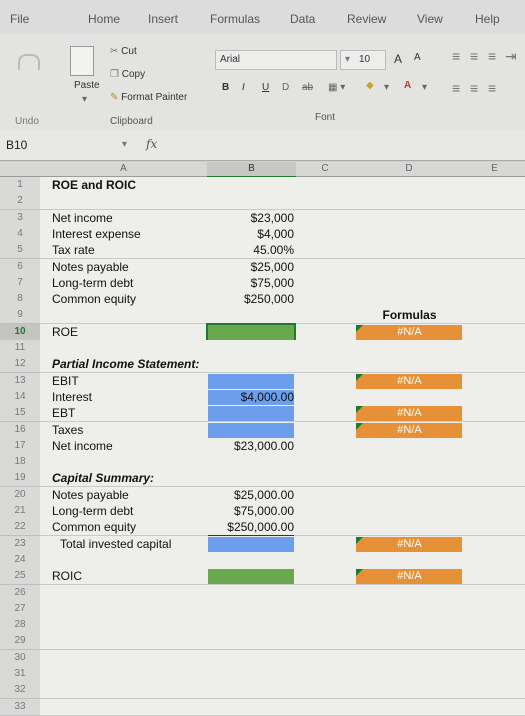 The width and height of the screenshot is (525, 716). I want to click on align-middle-icon: ≡, so click(474, 56).